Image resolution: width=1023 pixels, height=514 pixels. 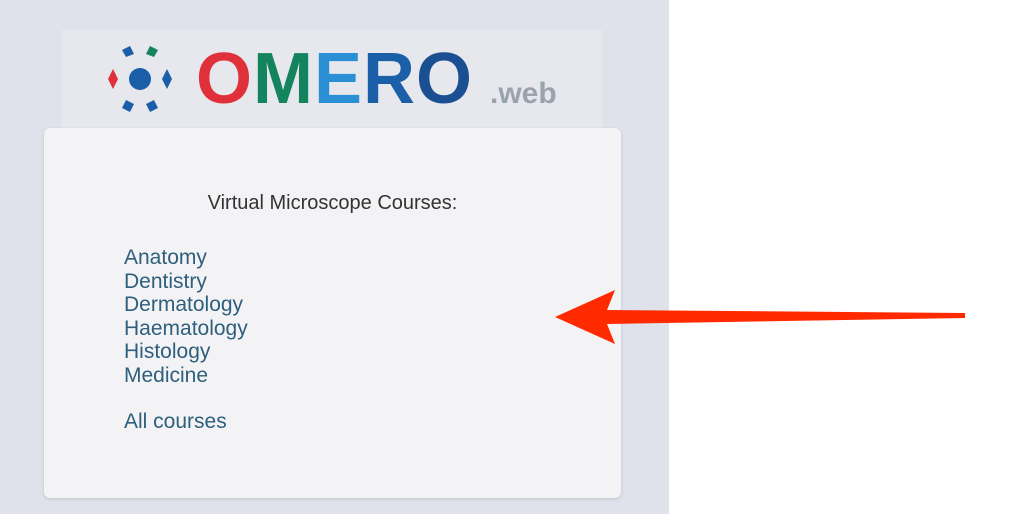 I want to click on red-arrow-icon, so click(x=760, y=317).